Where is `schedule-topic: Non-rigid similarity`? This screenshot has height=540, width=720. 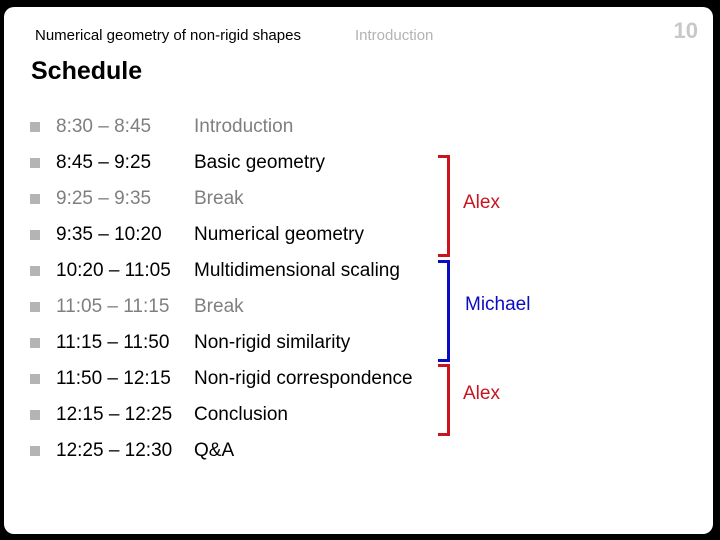 schedule-topic: Non-rigid similarity is located at coordinates (272, 342).